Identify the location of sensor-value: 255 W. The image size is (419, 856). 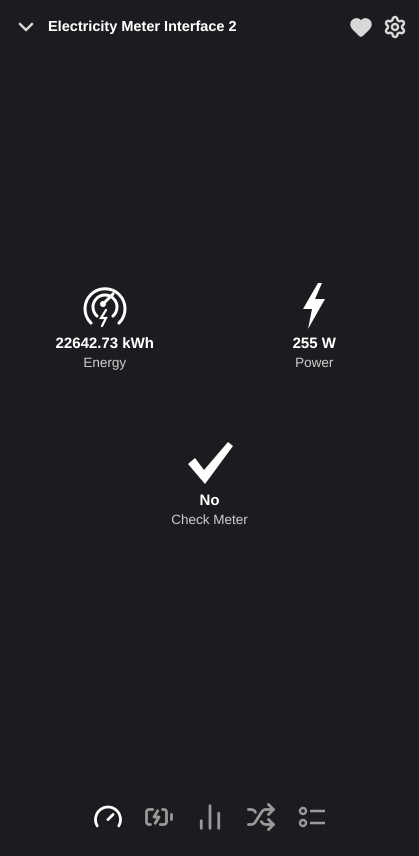
(314, 343).